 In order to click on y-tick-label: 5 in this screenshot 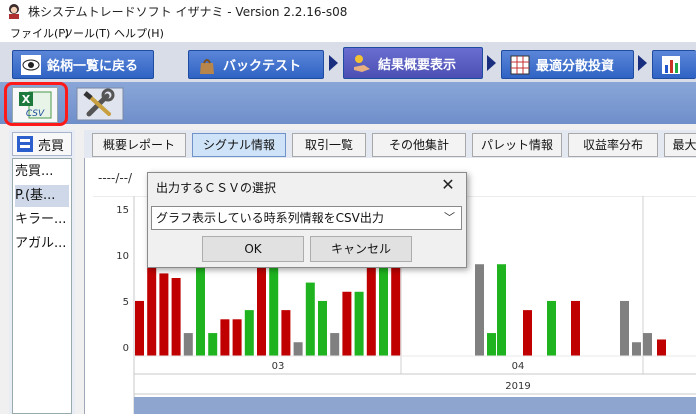, I will do `click(126, 302)`.